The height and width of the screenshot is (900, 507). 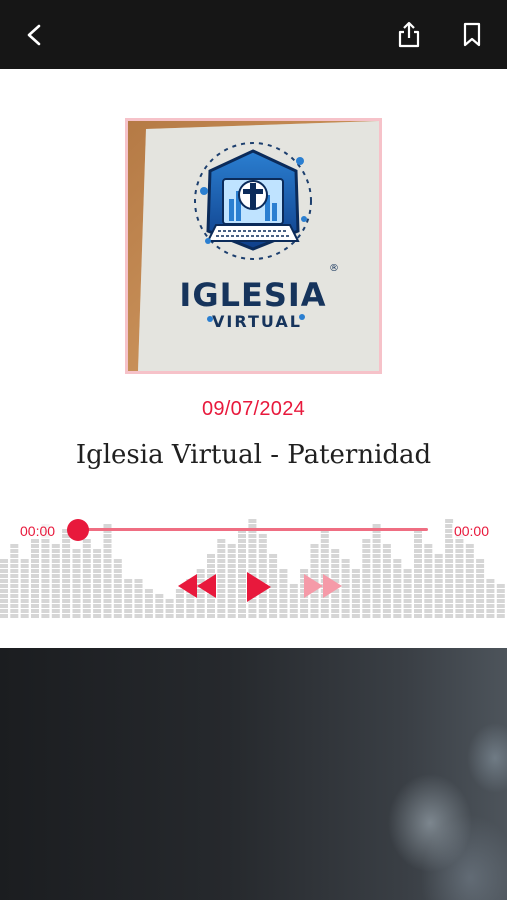 What do you see at coordinates (471, 531) in the screenshot?
I see `total-time: 00:00` at bounding box center [471, 531].